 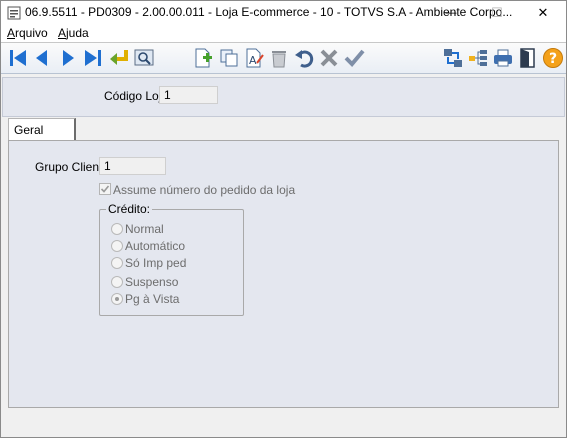 I want to click on copy-button, so click(x=229, y=58).